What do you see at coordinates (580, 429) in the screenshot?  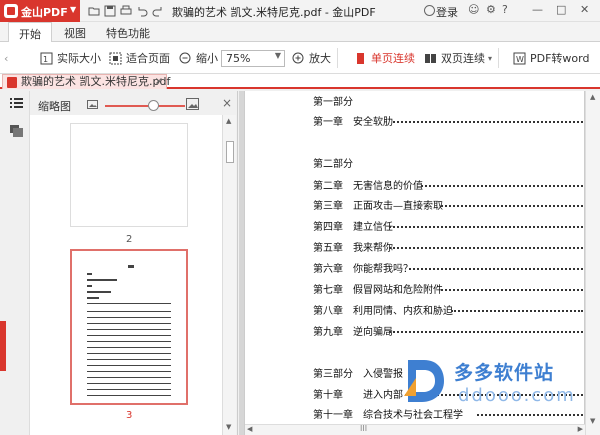 I see `scroll-right-icon: ▶` at bounding box center [580, 429].